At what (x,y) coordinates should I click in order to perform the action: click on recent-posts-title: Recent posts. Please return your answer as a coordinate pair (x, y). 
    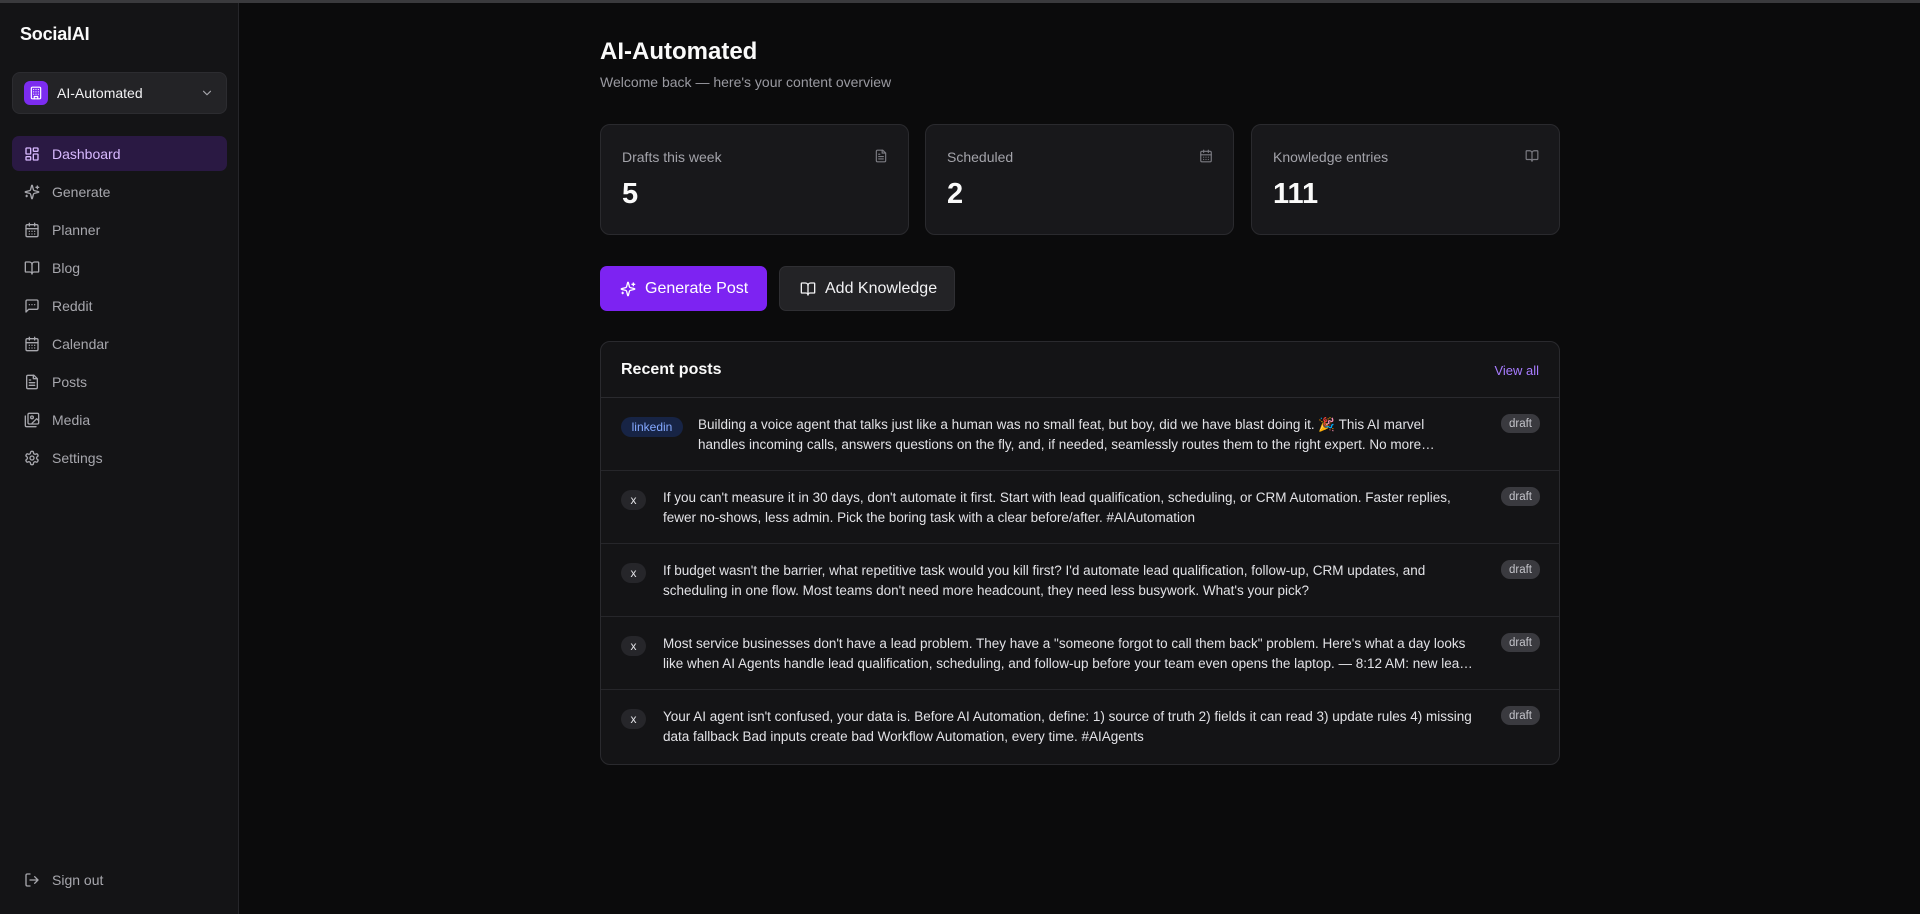
    Looking at the image, I should click on (671, 369).